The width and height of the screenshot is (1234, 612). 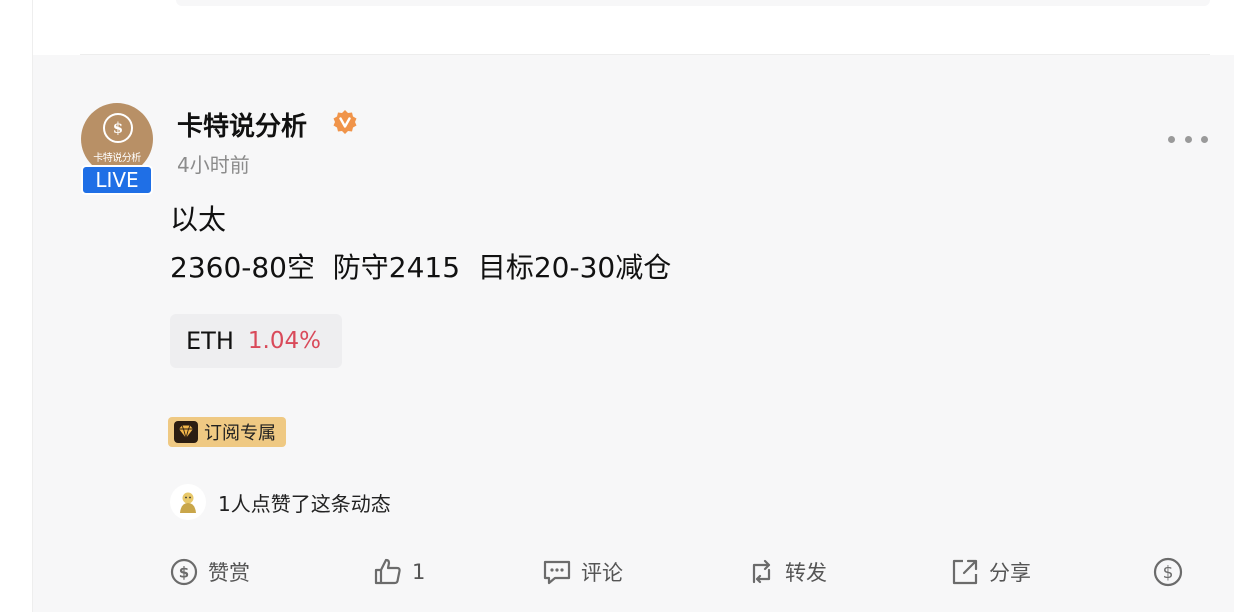 What do you see at coordinates (117, 158) in the screenshot?
I see `avatar-logo-text: 卡特说分析` at bounding box center [117, 158].